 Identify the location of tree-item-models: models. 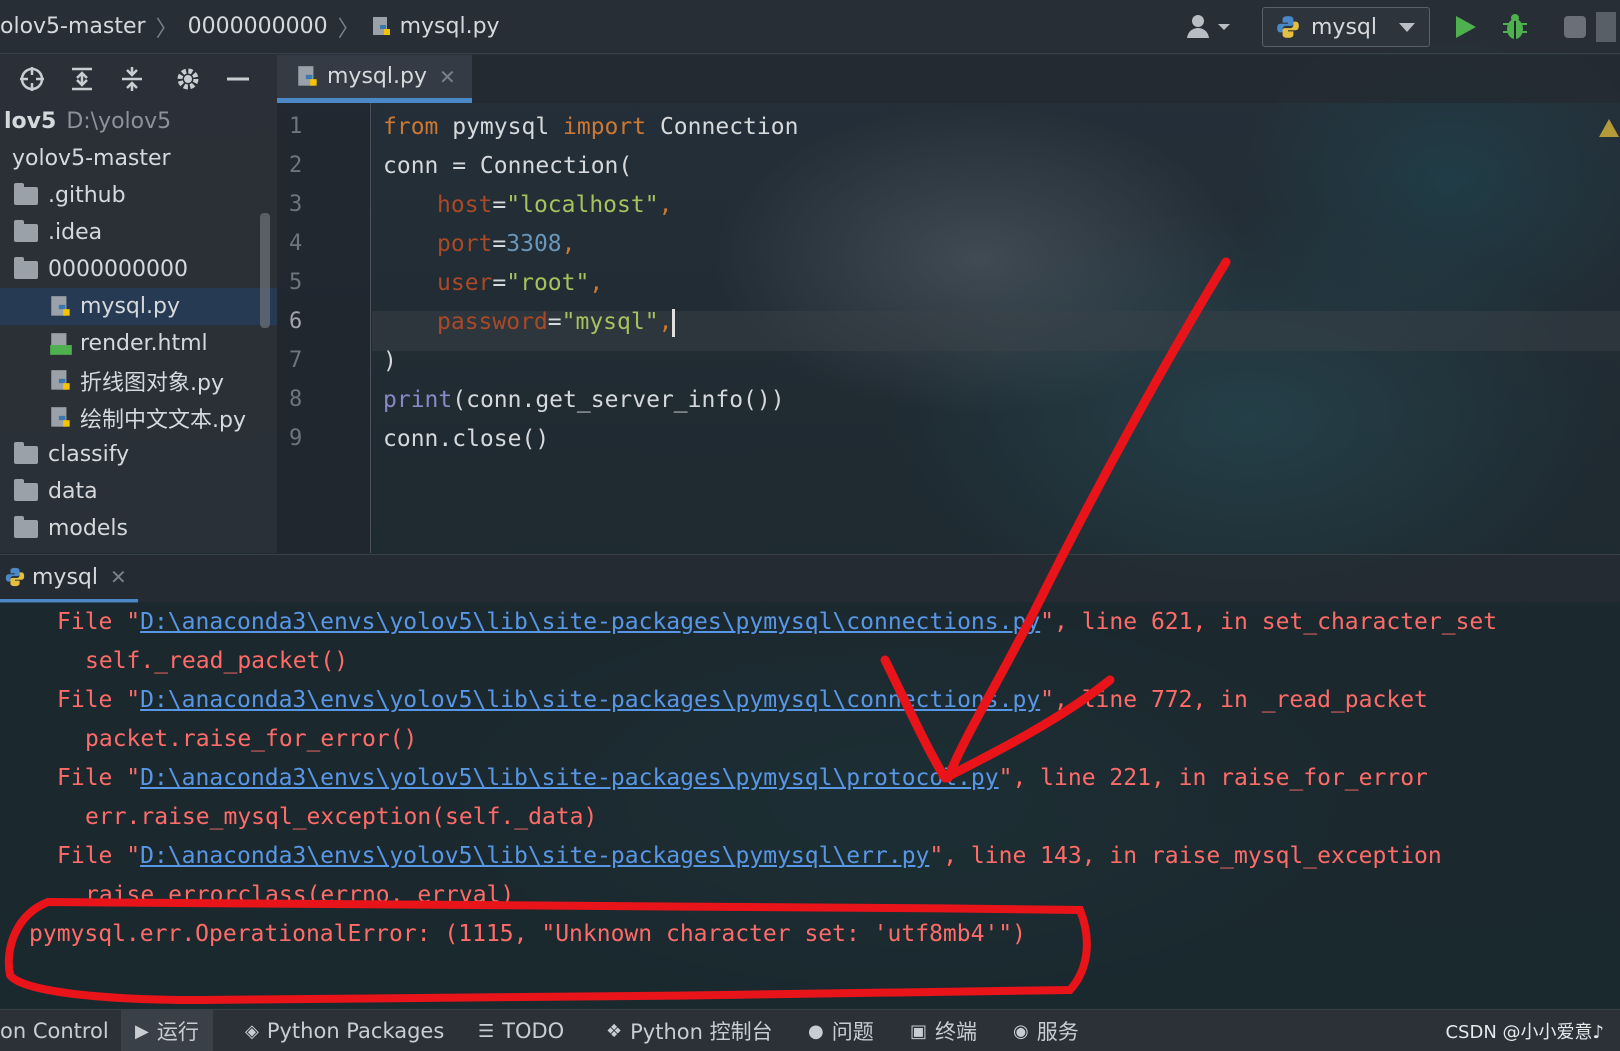
(138, 528).